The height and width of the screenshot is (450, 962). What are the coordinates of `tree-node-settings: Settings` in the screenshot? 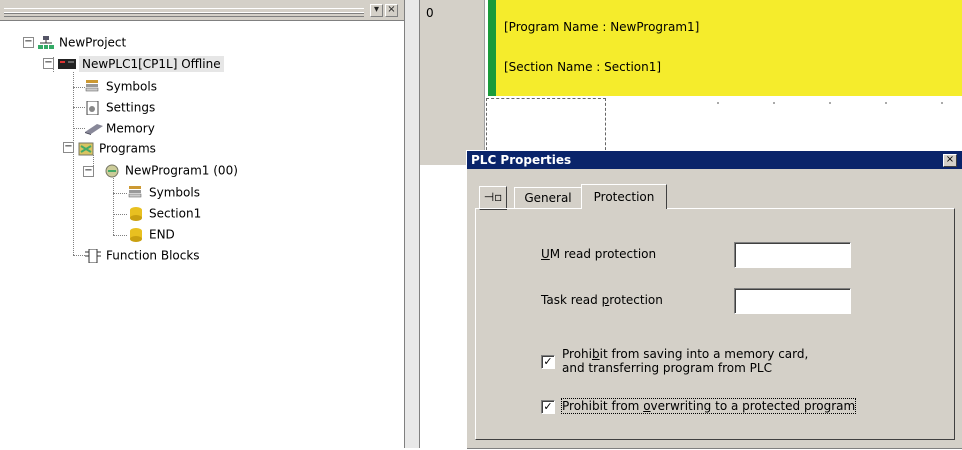 It's located at (120, 107).